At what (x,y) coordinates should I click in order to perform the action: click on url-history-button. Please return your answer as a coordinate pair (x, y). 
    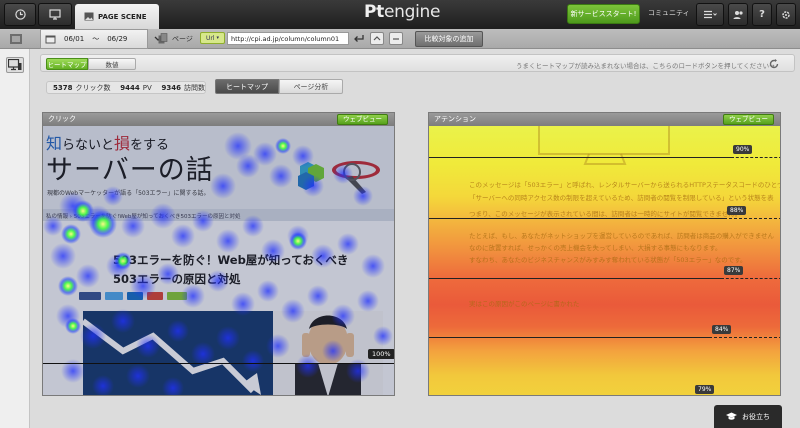
    Looking at the image, I should click on (396, 38).